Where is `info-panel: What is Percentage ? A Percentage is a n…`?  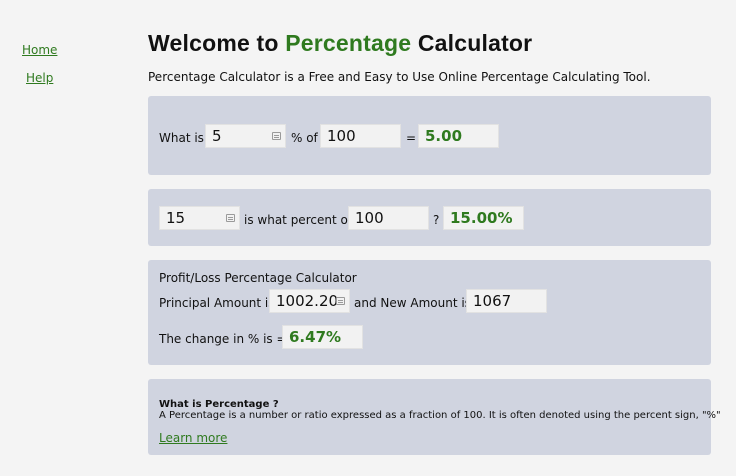
info-panel: What is Percentage ? A Percentage is a n… is located at coordinates (434, 417).